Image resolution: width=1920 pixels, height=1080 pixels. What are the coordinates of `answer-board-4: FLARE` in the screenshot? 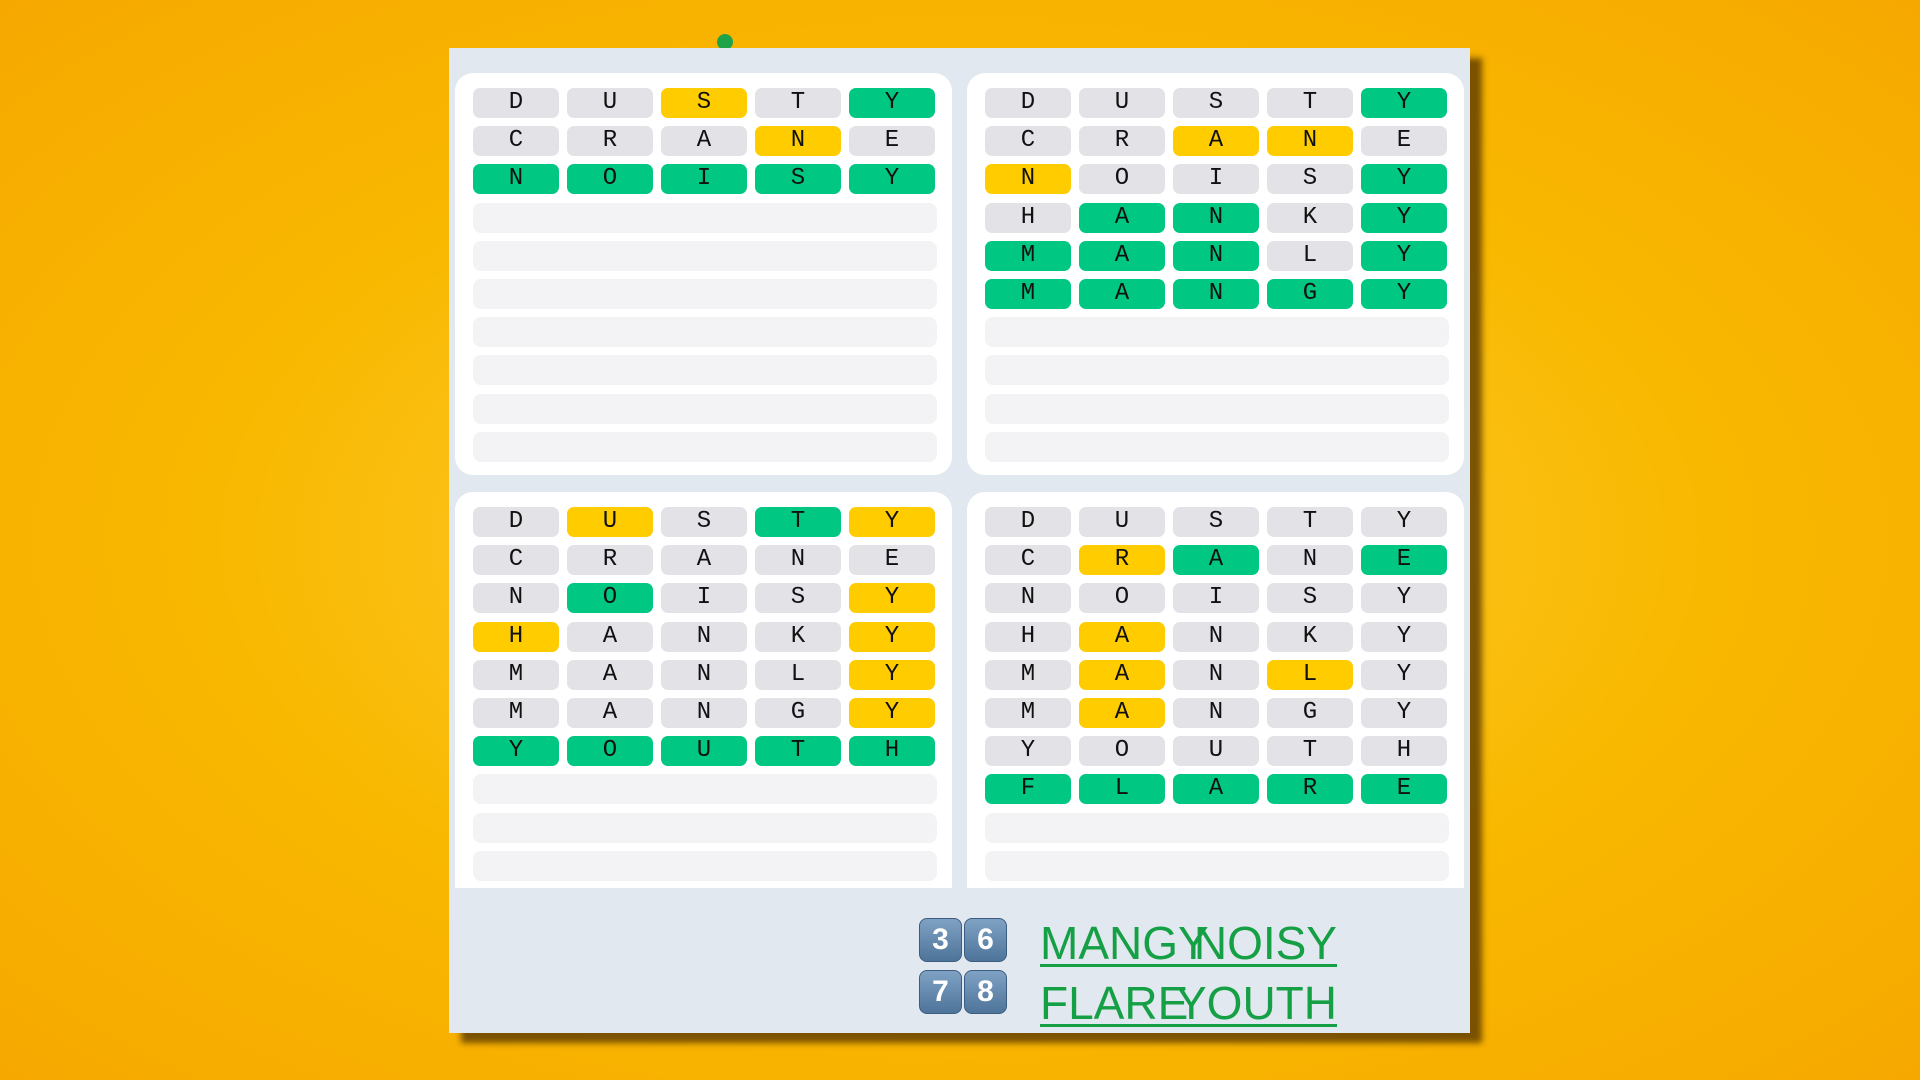 It's located at (1114, 1003).